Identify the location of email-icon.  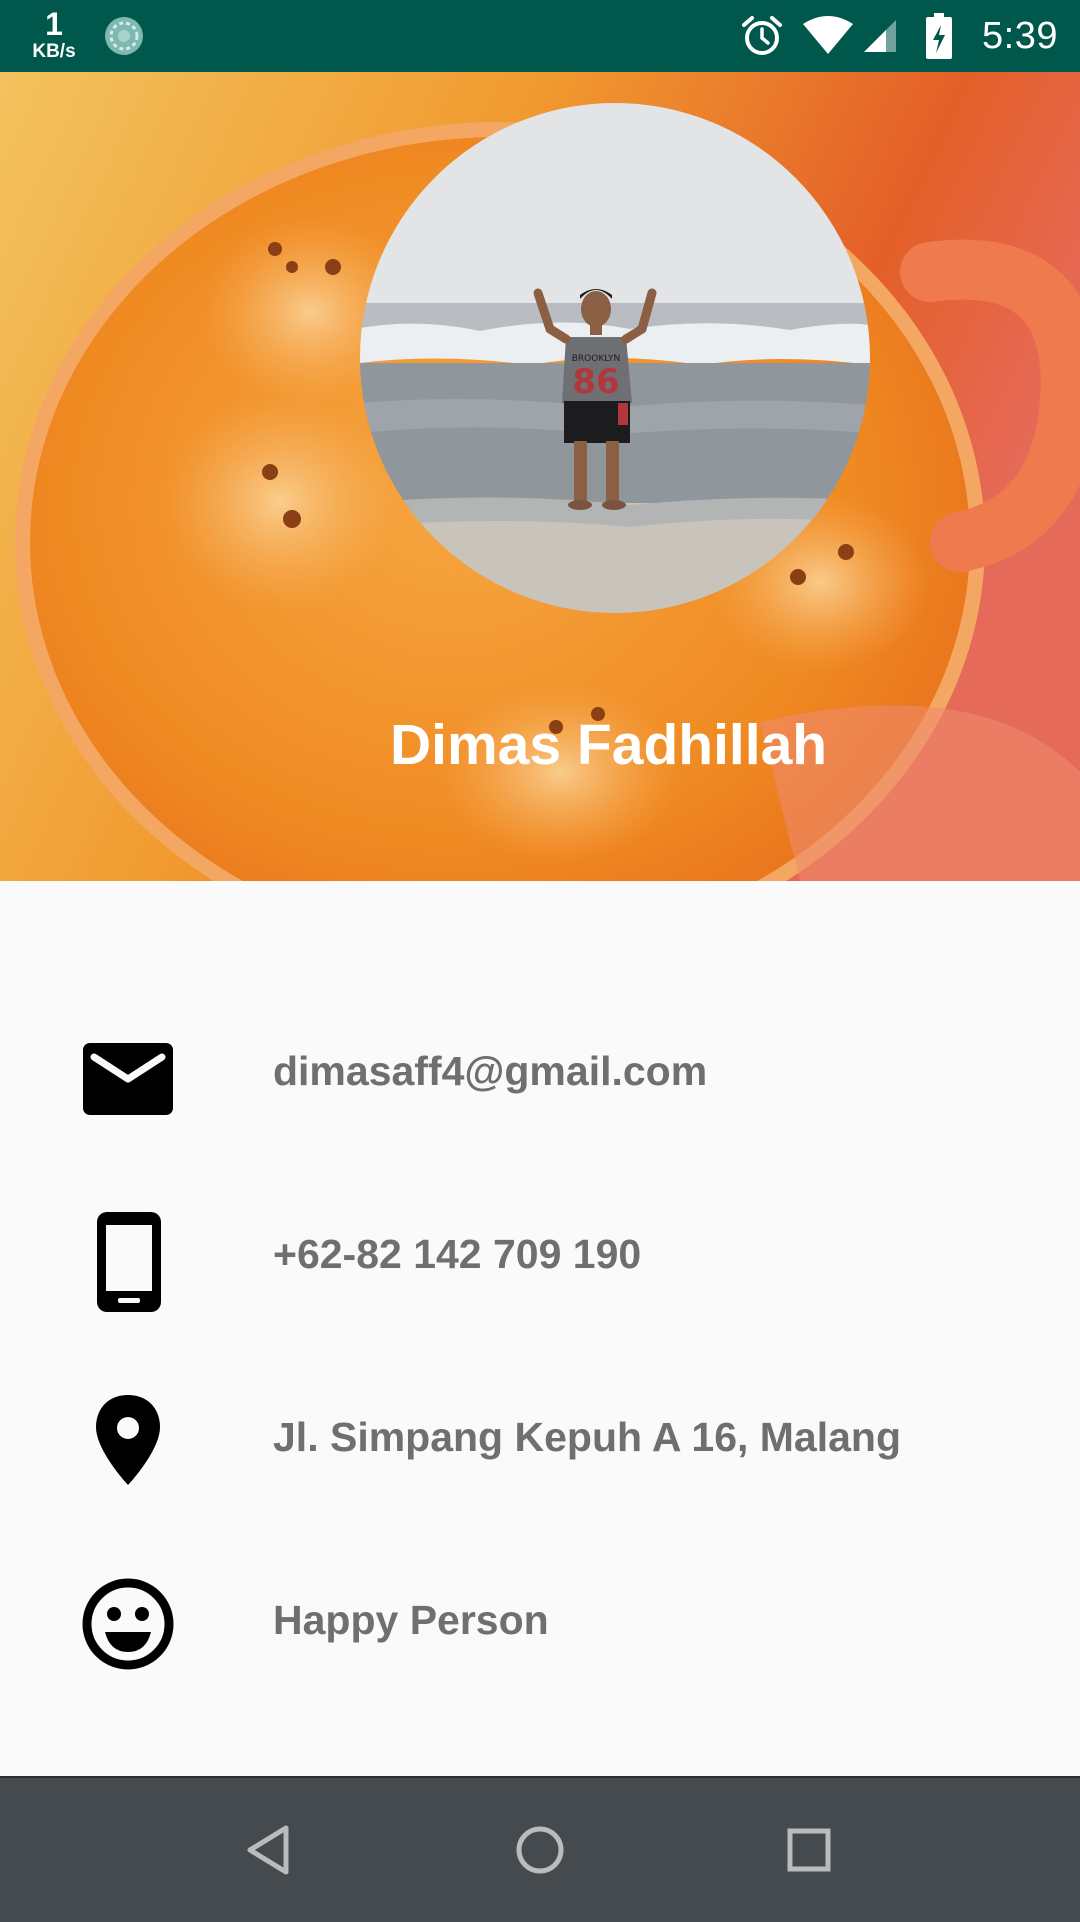
(130, 1079).